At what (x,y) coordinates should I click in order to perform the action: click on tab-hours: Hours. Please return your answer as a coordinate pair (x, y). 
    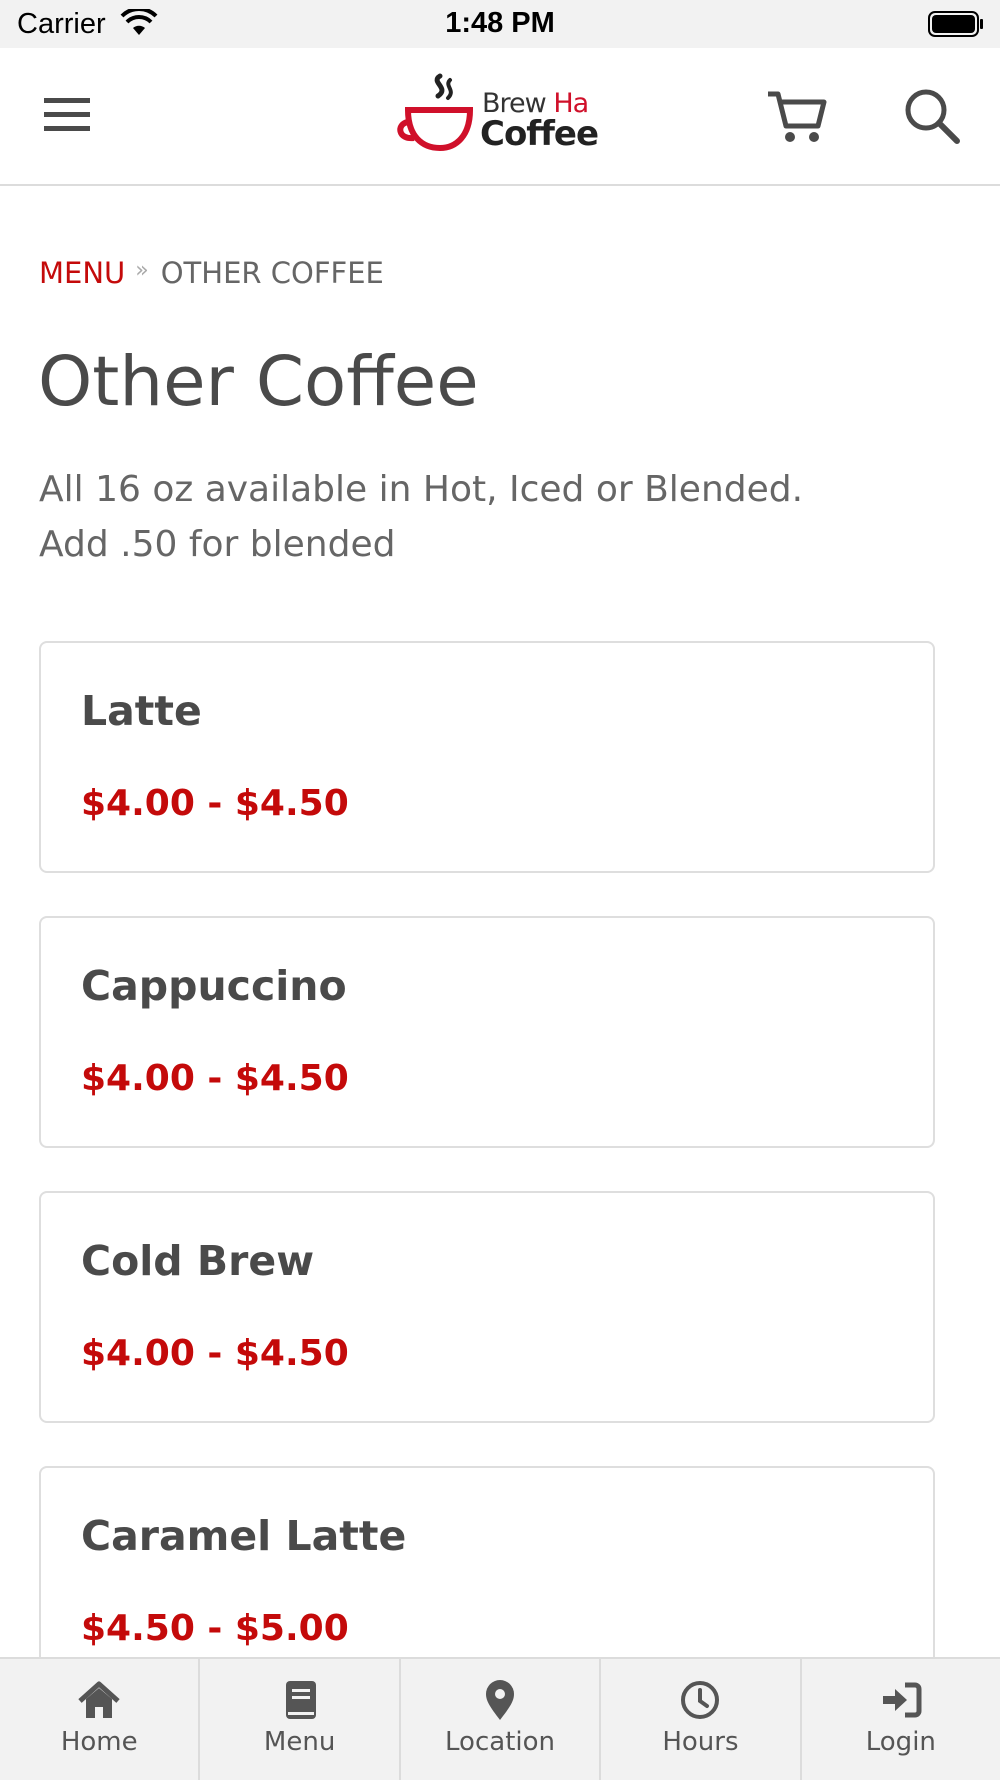
    Looking at the image, I should click on (701, 1719).